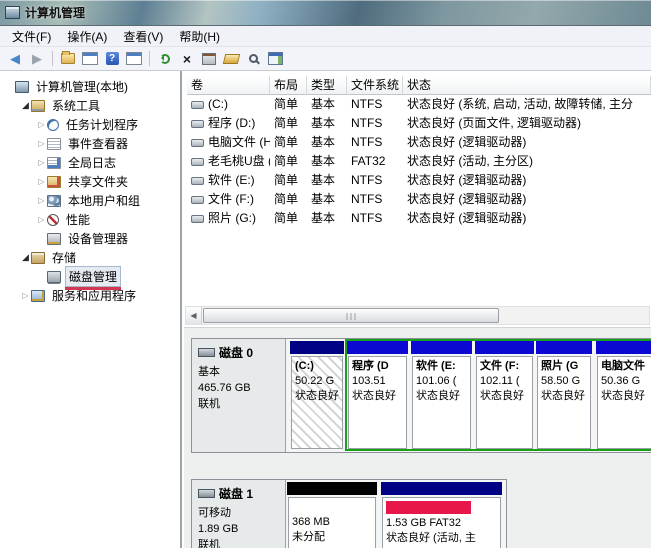 The image size is (651, 548). I want to click on table-row: 老毛桃U盘 (J:) 简单基本 FAT32 状态良好 (活动, 主分区), so click(419, 161).